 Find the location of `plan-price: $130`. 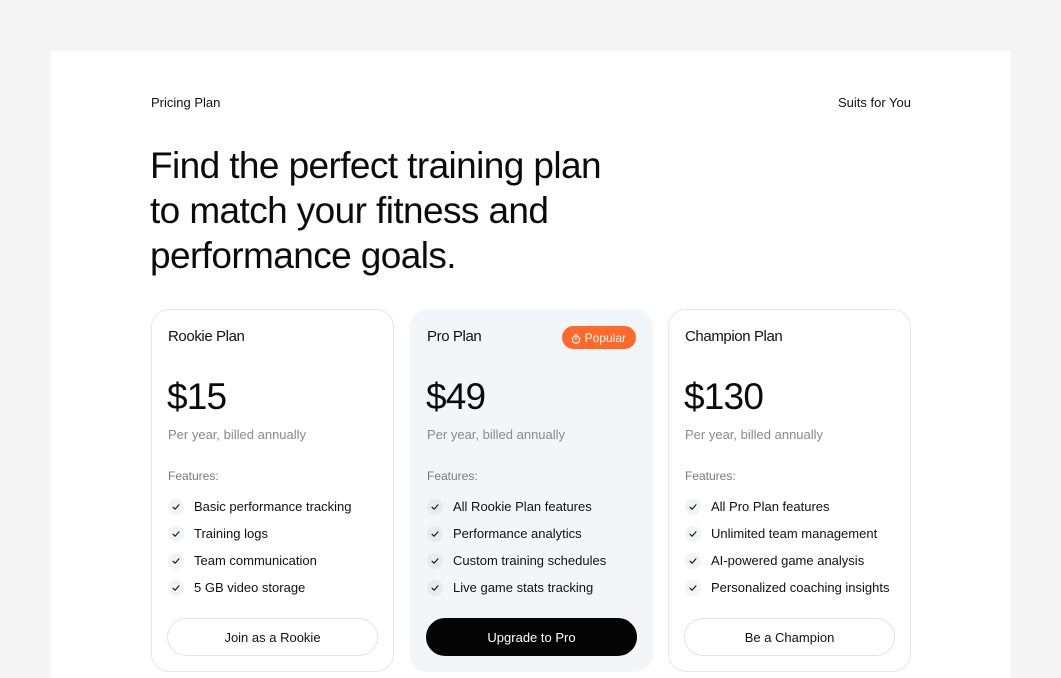

plan-price: $130 is located at coordinates (724, 396).